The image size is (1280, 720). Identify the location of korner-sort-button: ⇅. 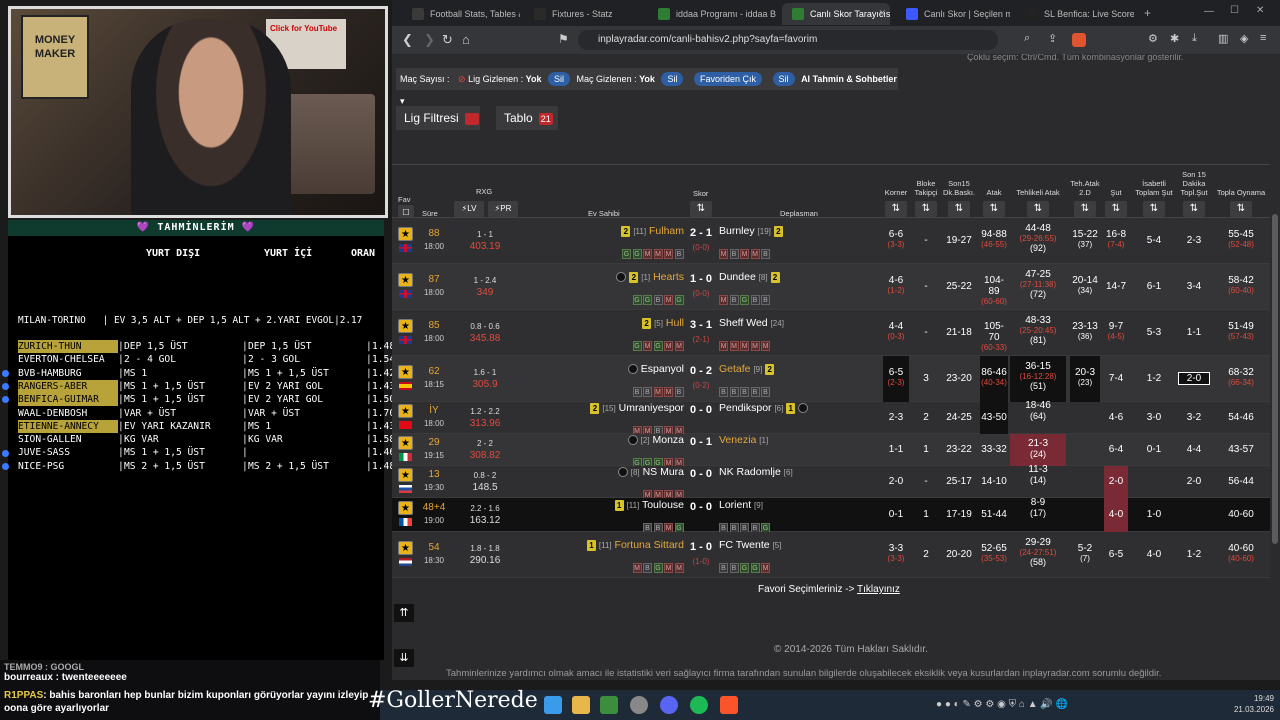
(896, 209).